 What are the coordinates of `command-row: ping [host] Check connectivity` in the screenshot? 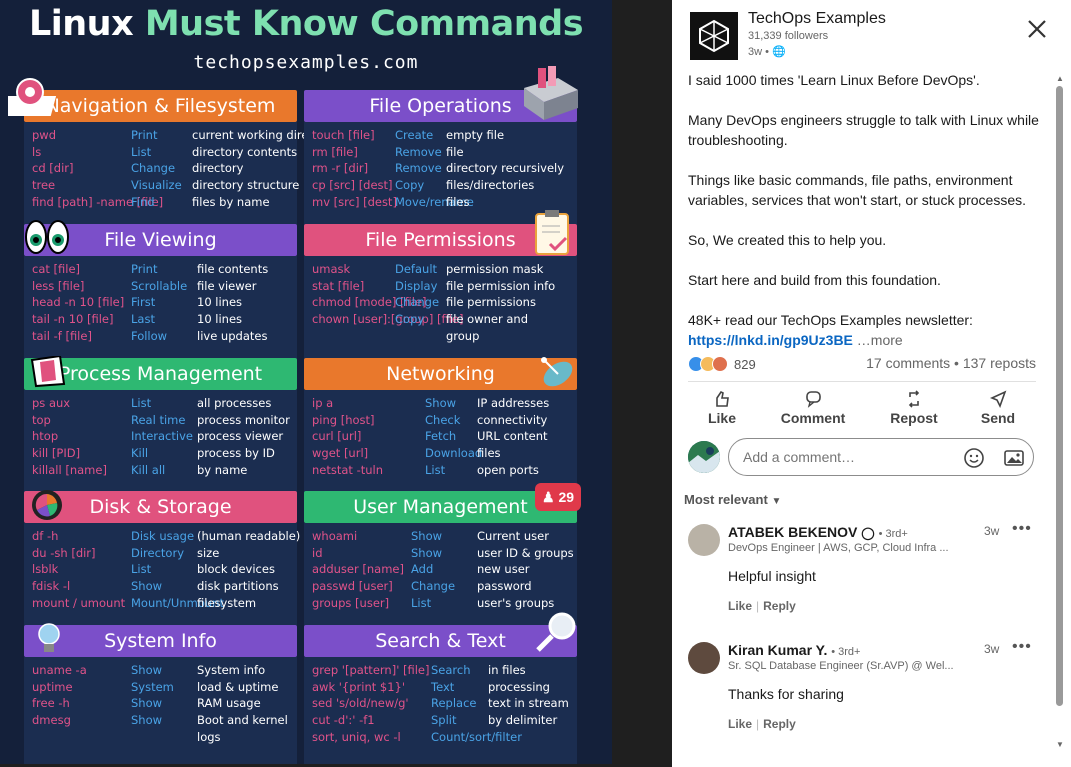 It's located at (440, 421).